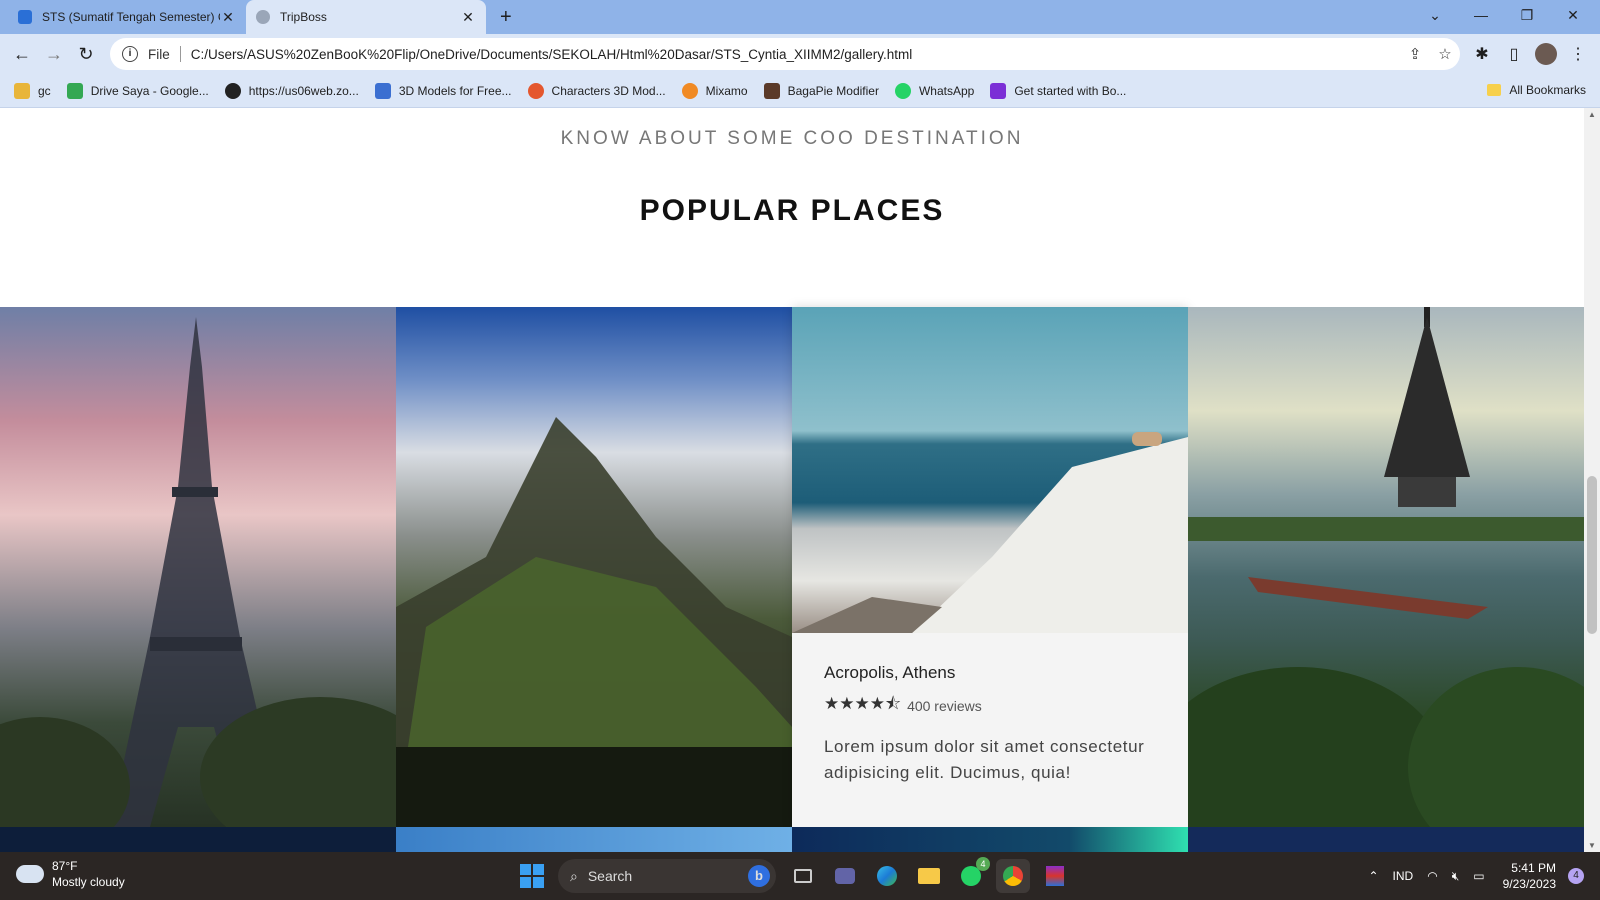 The image size is (1600, 900). What do you see at coordinates (86, 54) in the screenshot?
I see `reload-button: ↻` at bounding box center [86, 54].